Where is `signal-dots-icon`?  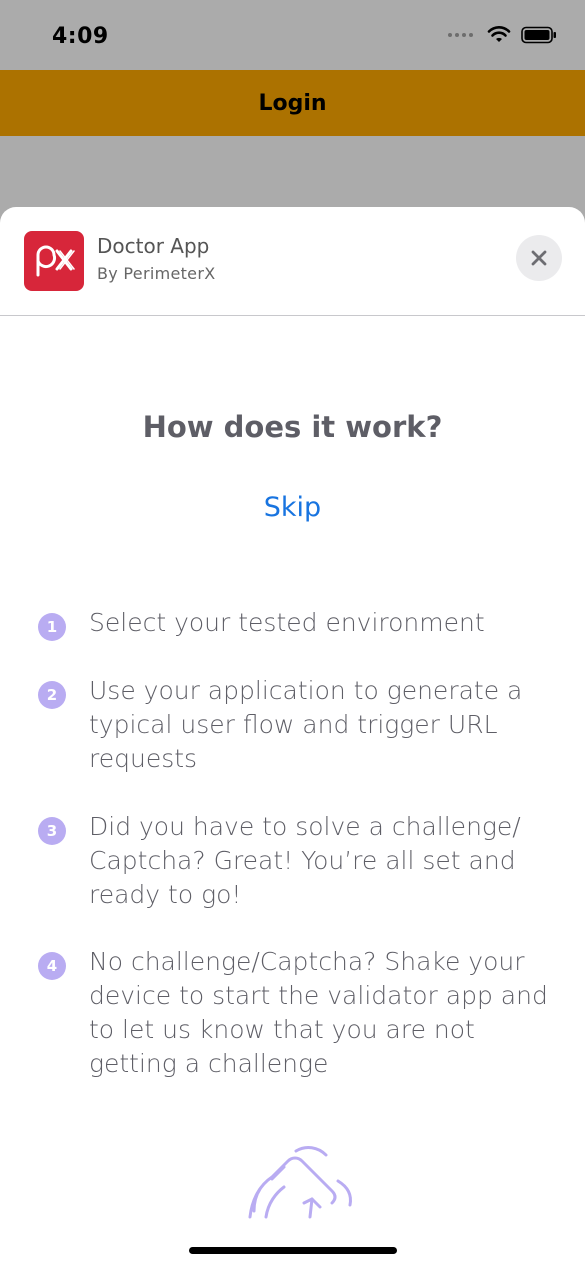 signal-dots-icon is located at coordinates (460, 35).